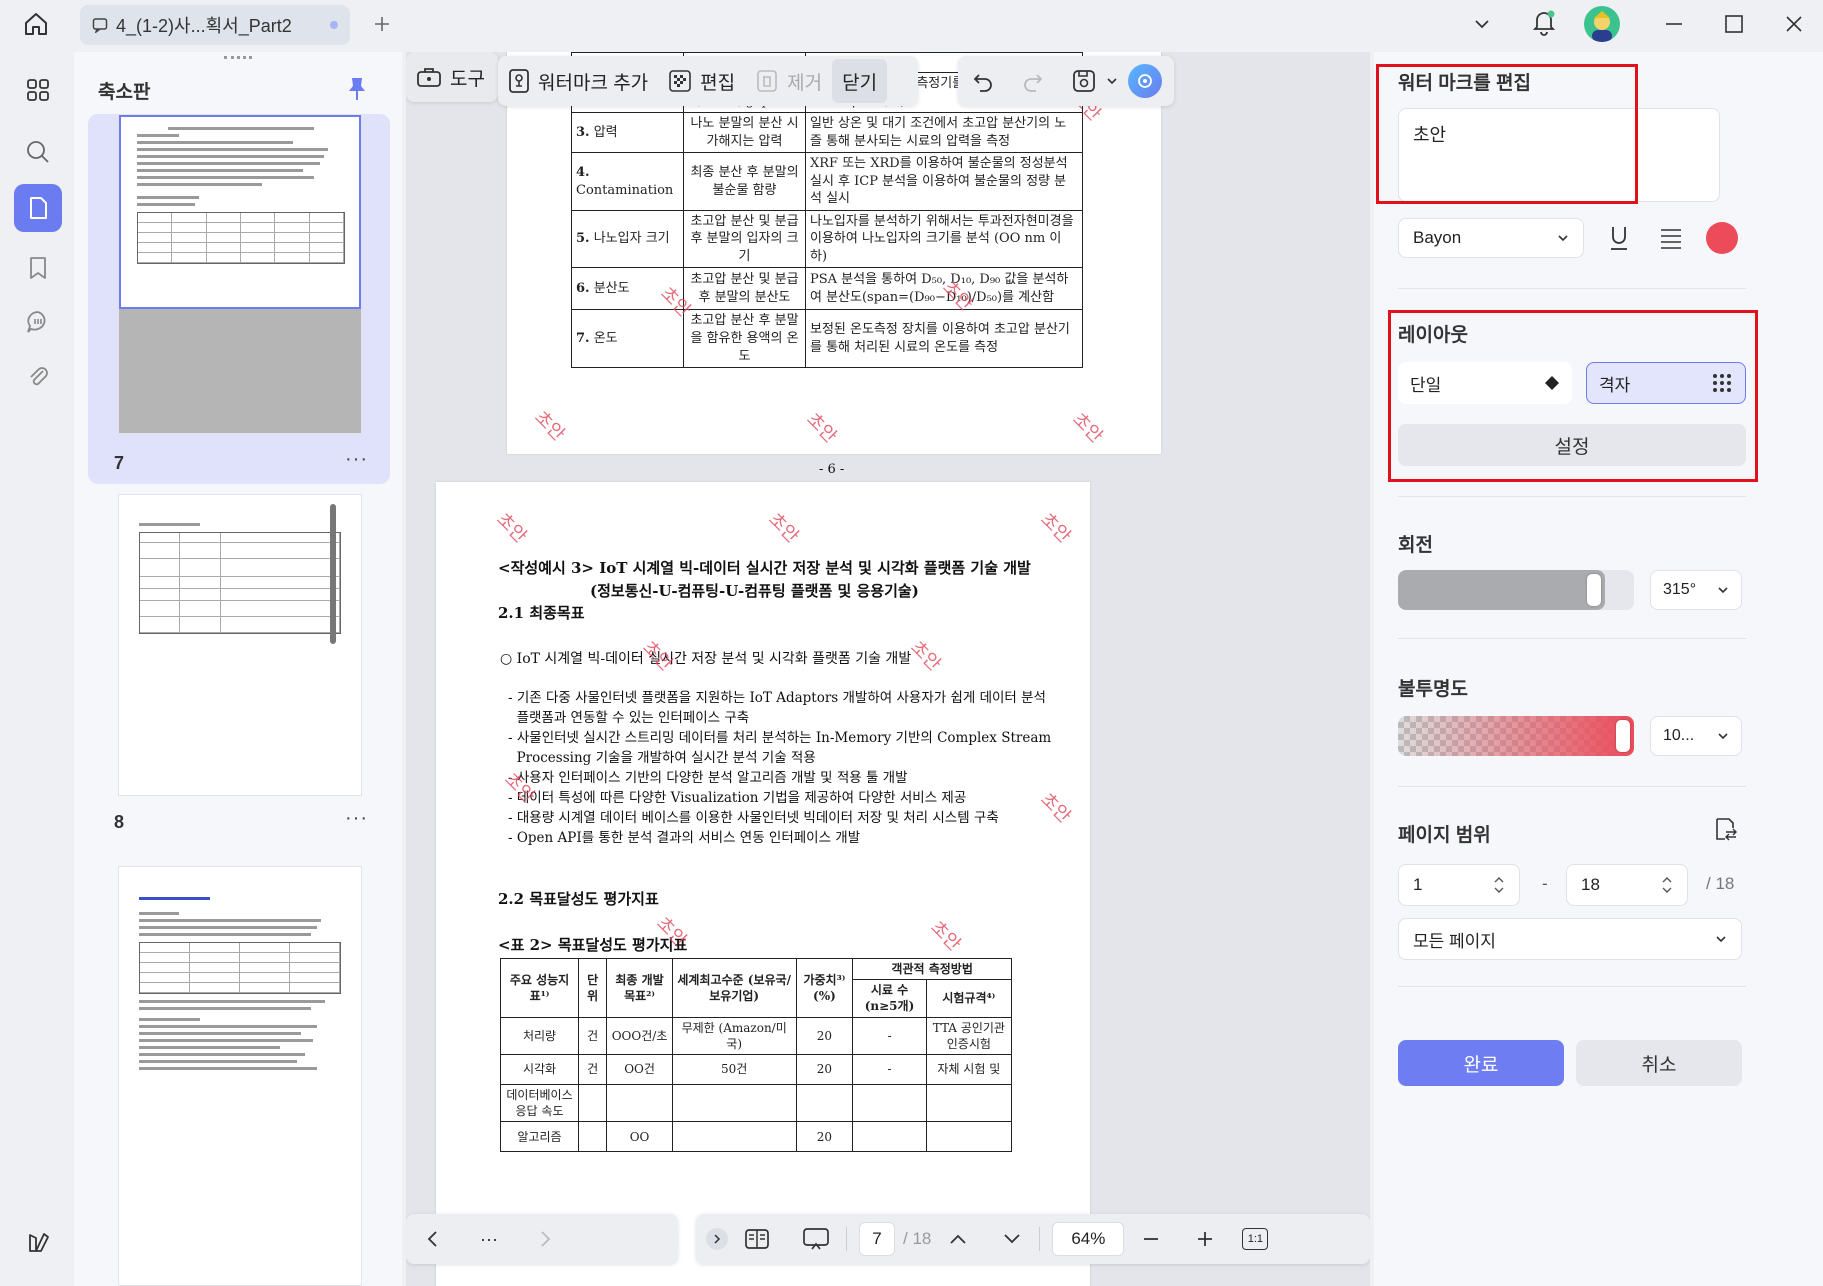 This screenshot has width=1823, height=1286. Describe the element at coordinates (1734, 24) in the screenshot. I see `maximize-icon` at that location.